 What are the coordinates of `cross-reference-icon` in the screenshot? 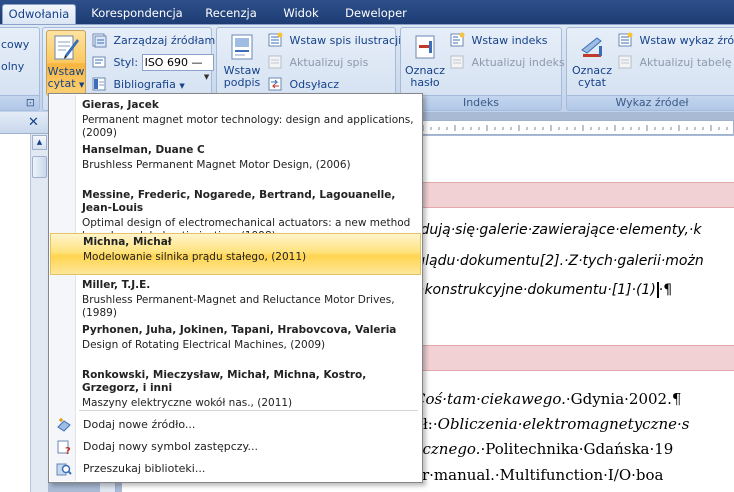 It's located at (275, 84).